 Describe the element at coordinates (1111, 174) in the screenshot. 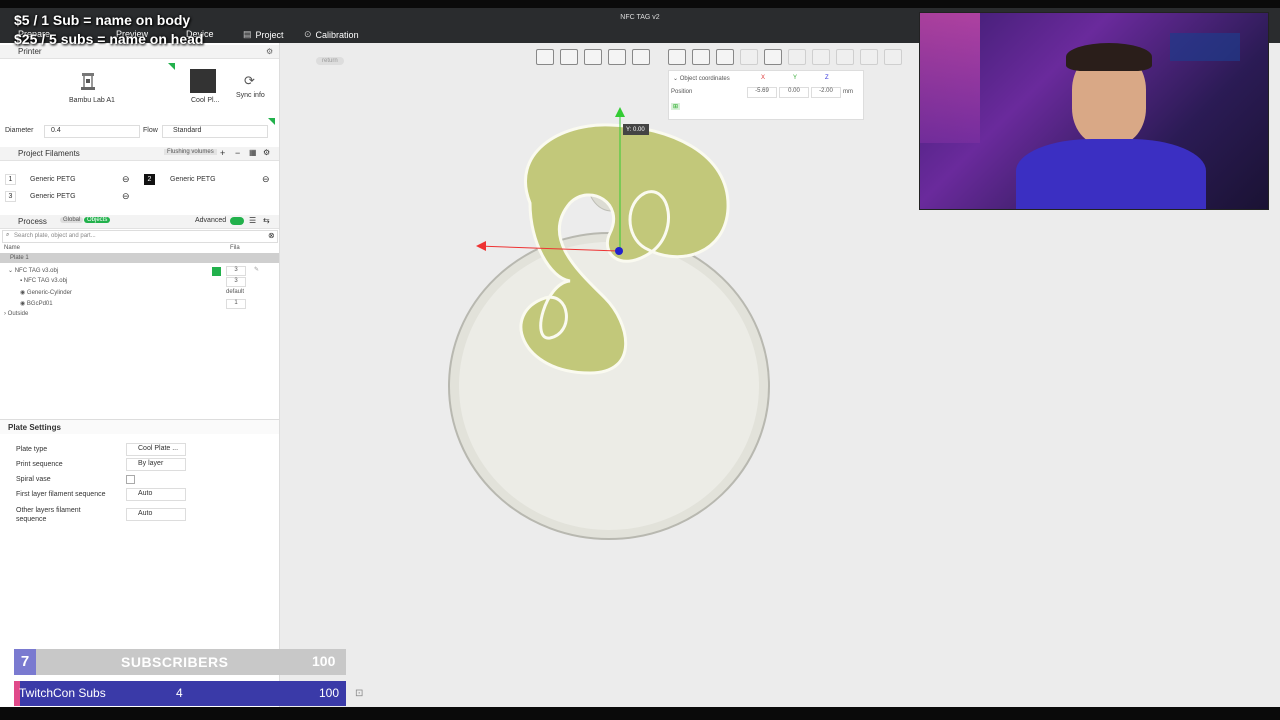

I see `streamer-shirt` at that location.